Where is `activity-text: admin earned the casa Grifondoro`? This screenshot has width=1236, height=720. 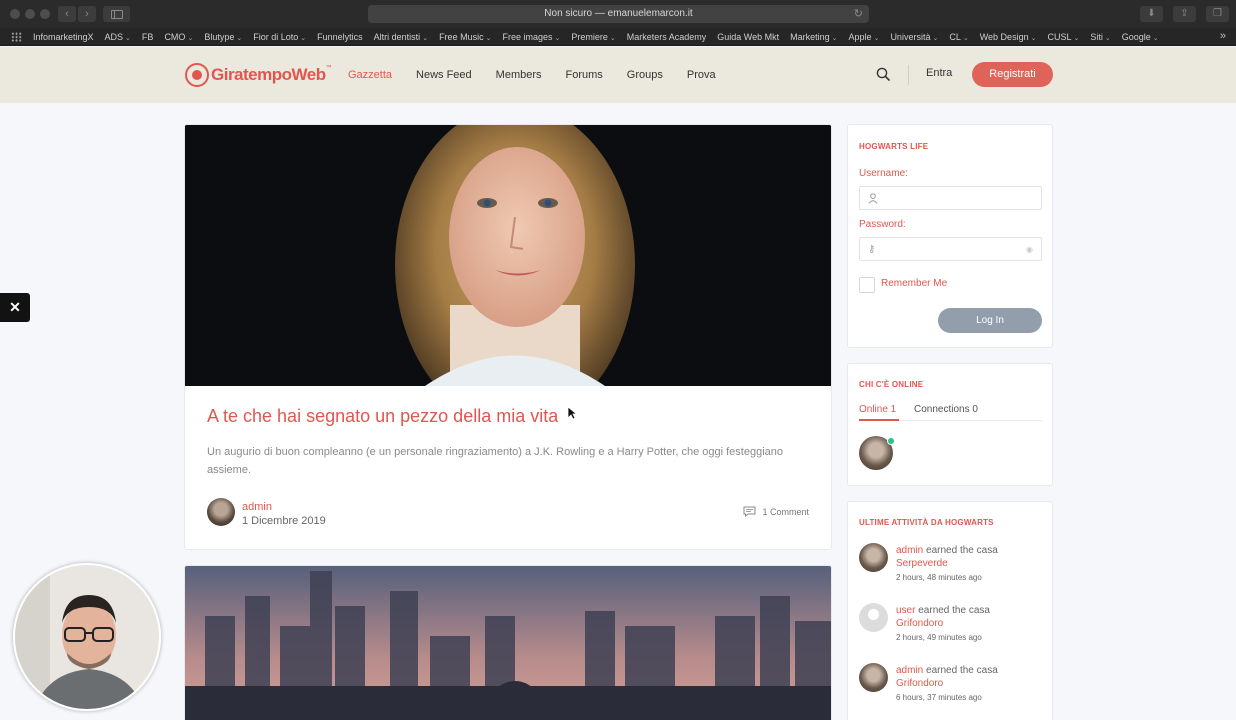
activity-text: admin earned the casa Grifondoro is located at coordinates (971, 677).